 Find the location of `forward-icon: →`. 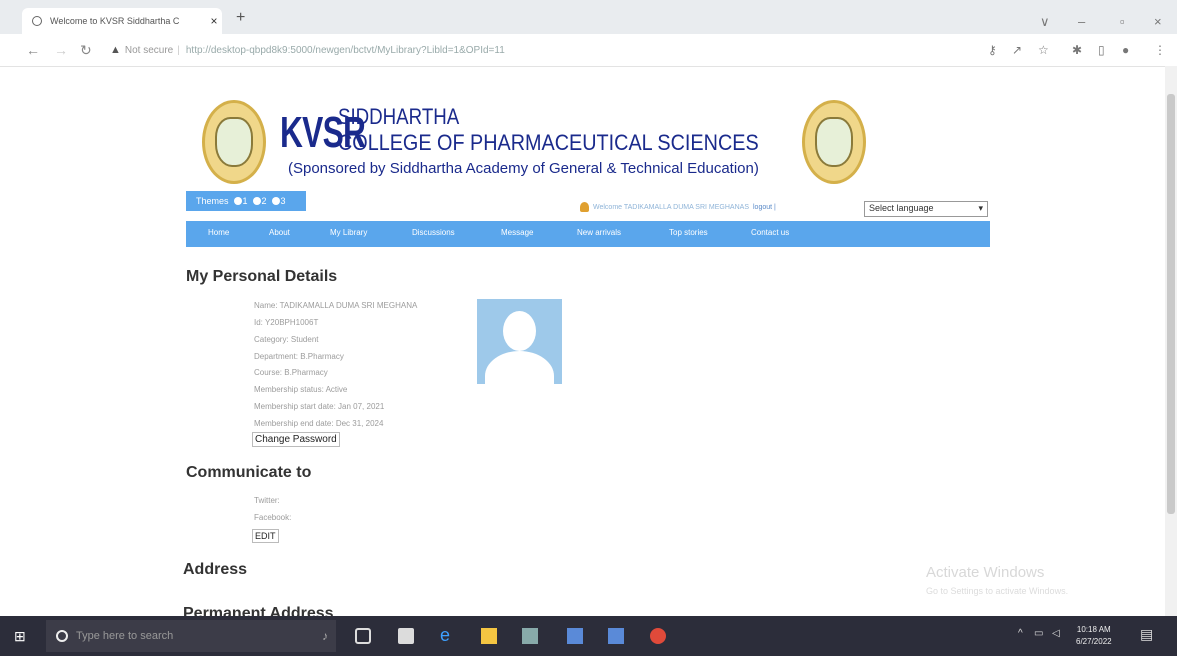

forward-icon: → is located at coordinates (61, 50).